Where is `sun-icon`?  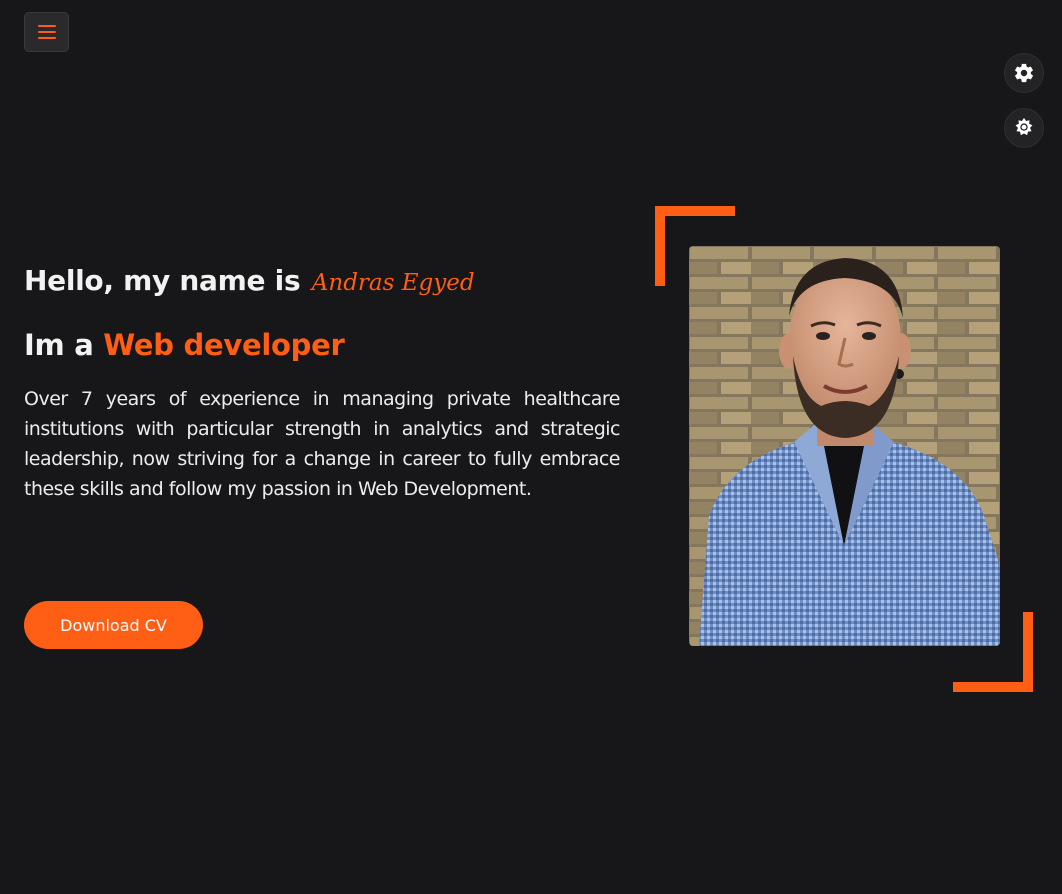 sun-icon is located at coordinates (1024, 126).